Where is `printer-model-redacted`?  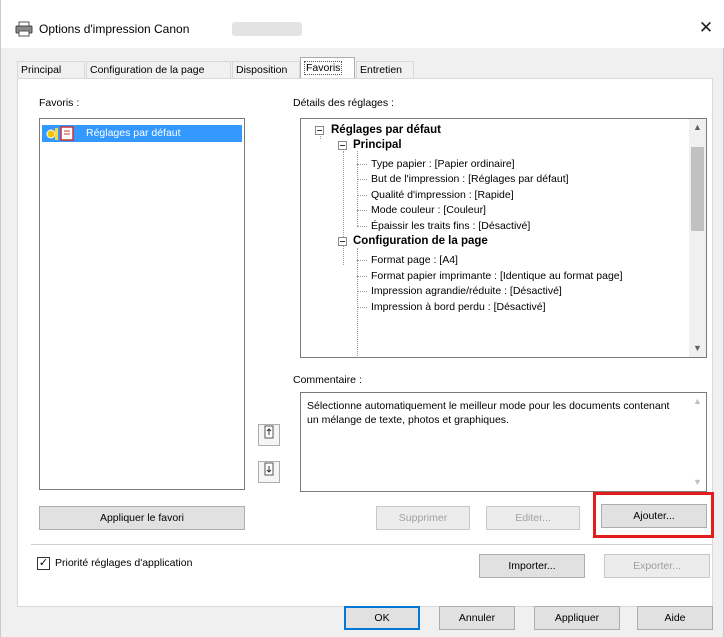
printer-model-redacted is located at coordinates (267, 29).